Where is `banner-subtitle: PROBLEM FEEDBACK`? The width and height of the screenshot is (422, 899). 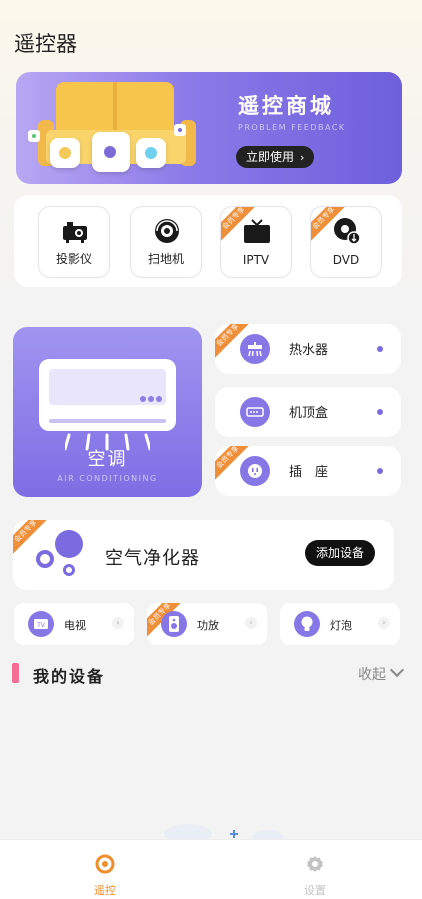 banner-subtitle: PROBLEM FEEDBACK is located at coordinates (292, 127).